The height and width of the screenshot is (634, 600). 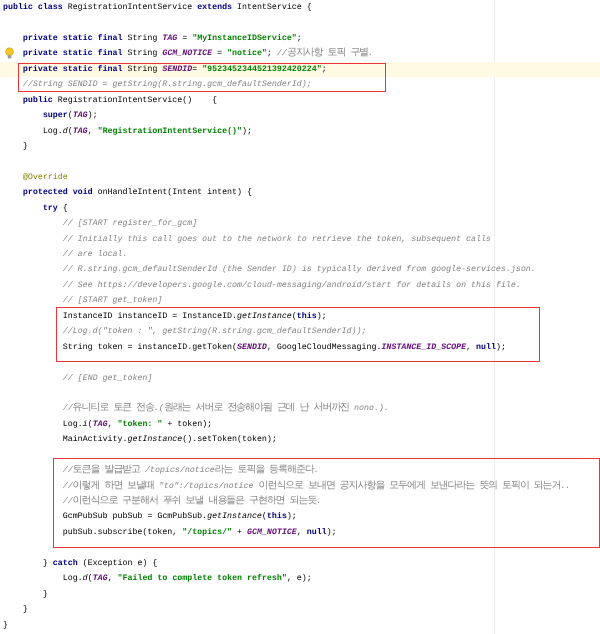 What do you see at coordinates (100, 563) in the screenshot?
I see `code-line: } catch (Exception e) {` at bounding box center [100, 563].